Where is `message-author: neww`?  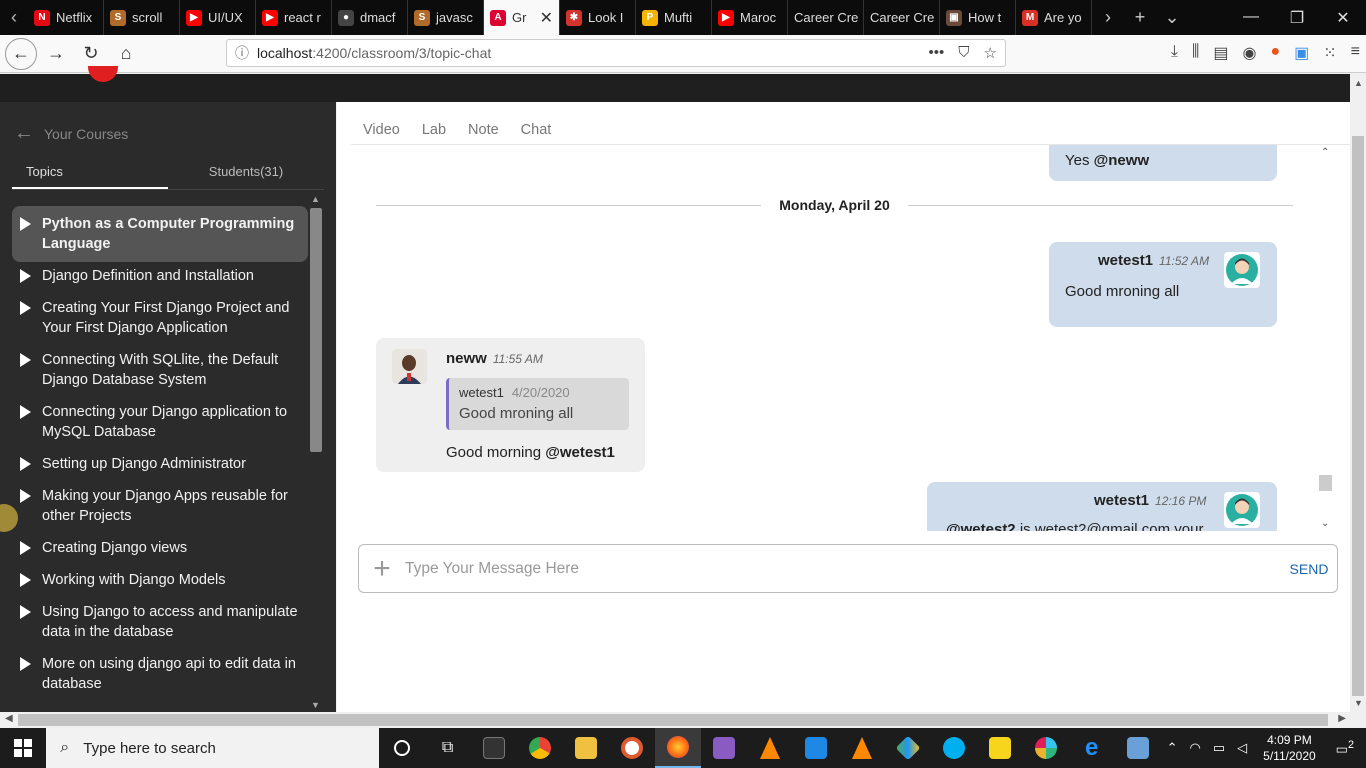 message-author: neww is located at coordinates (466, 358).